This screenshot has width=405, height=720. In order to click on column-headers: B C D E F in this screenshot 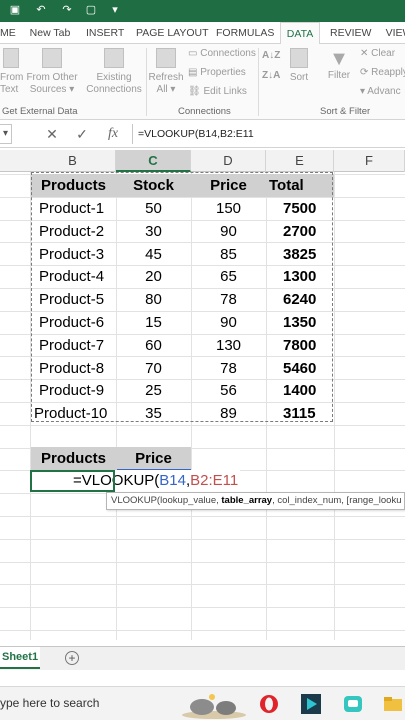, I will do `click(202, 161)`.